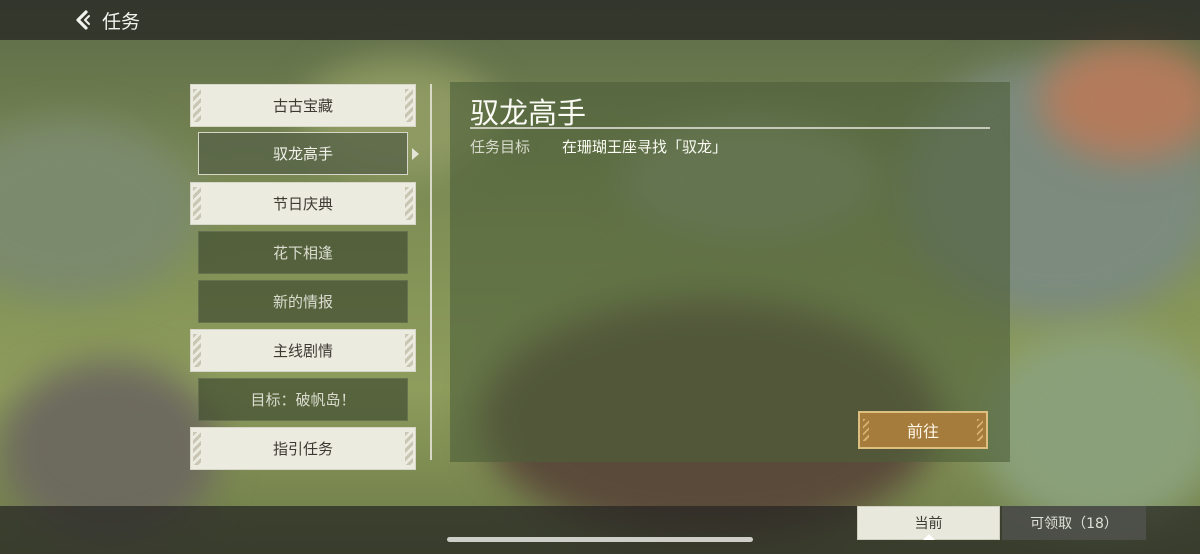 The image size is (1200, 554). I want to click on quest-item-main-story: 主线剧情, so click(303, 350).